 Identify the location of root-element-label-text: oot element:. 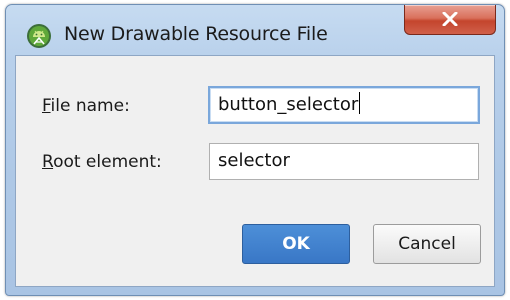
(107, 162).